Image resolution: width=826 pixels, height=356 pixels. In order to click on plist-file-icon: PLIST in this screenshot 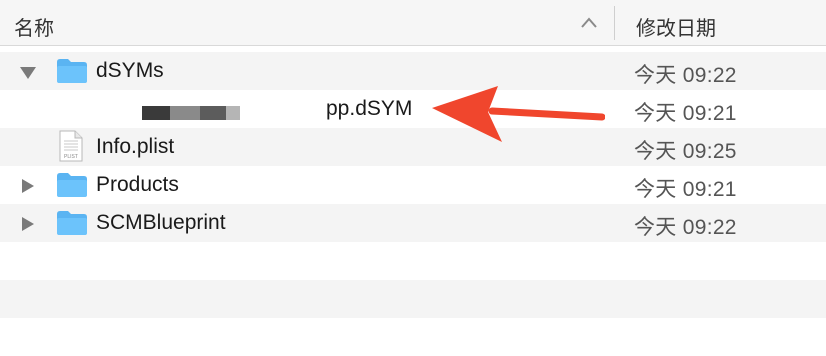, I will do `click(71, 146)`.